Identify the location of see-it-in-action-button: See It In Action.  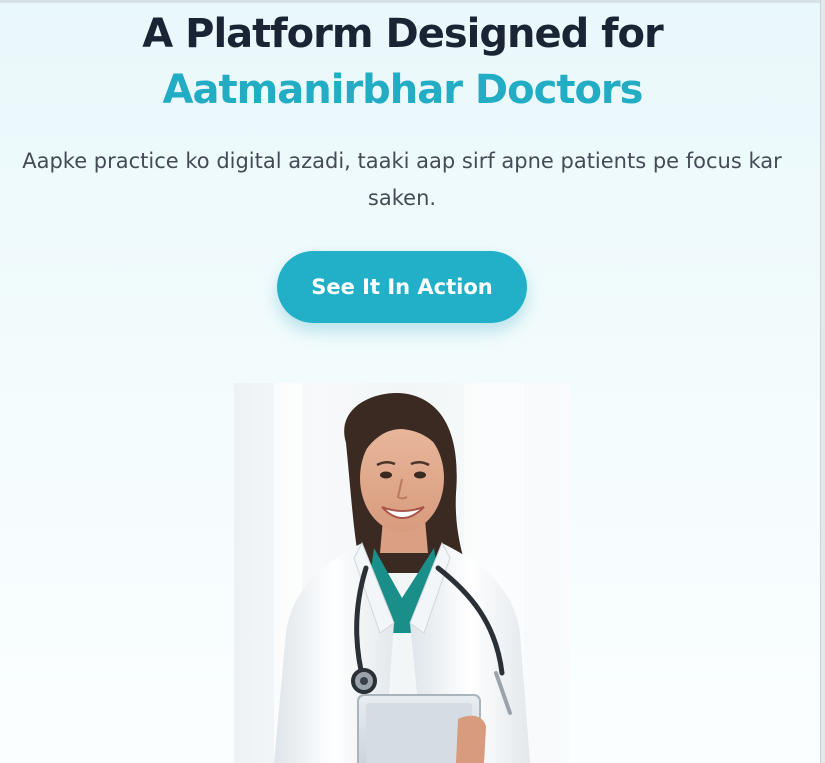
(402, 287).